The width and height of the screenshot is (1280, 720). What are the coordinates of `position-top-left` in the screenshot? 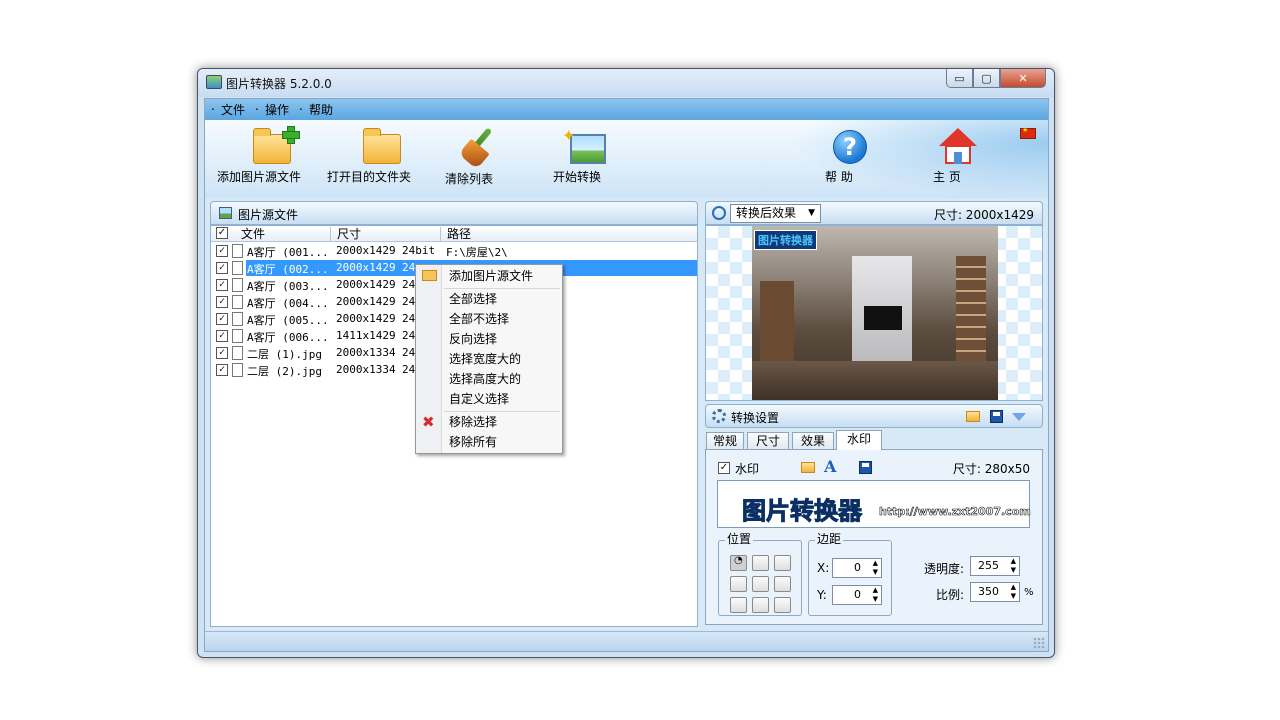 It's located at (738, 563).